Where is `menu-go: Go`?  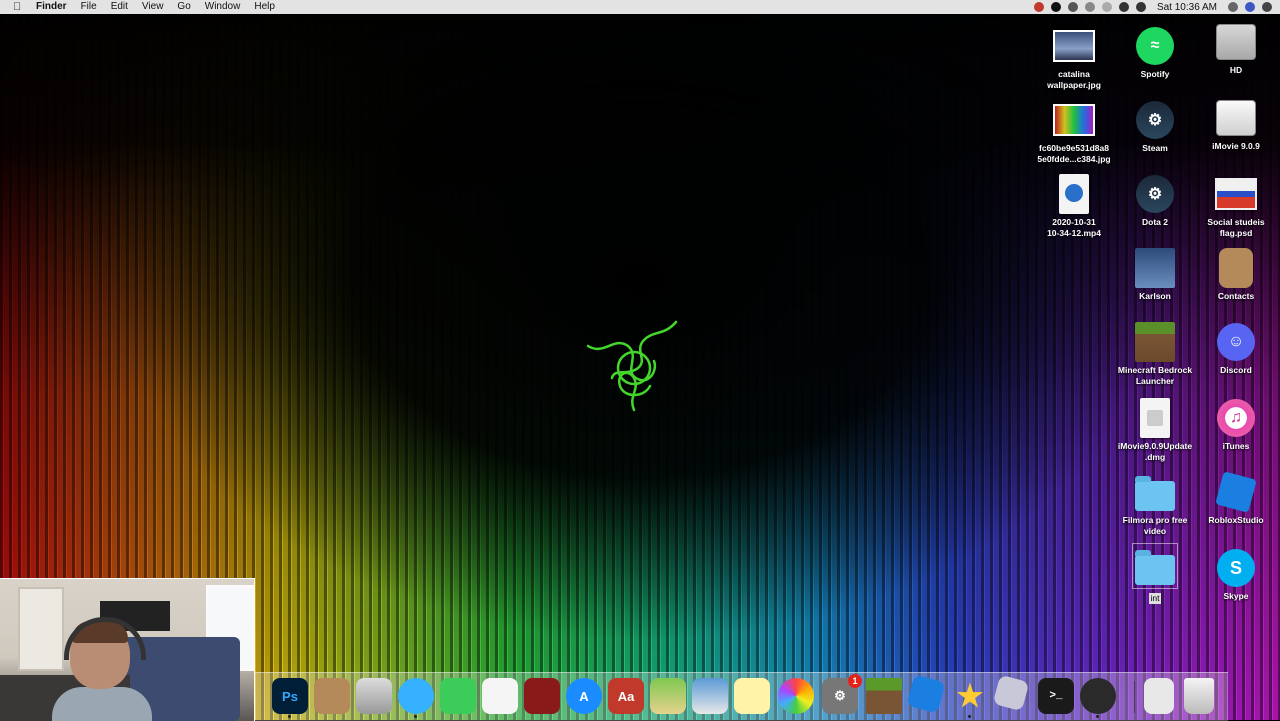
menu-go: Go is located at coordinates (183, 7).